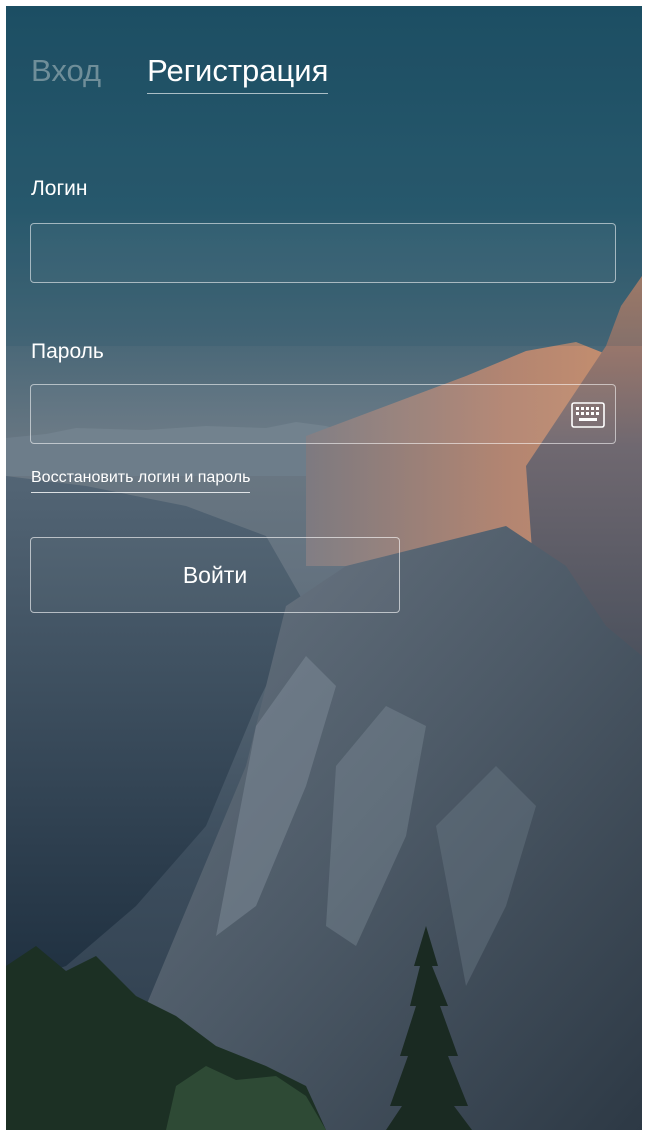 This screenshot has width=647, height=1134. I want to click on password-field, so click(323, 414).